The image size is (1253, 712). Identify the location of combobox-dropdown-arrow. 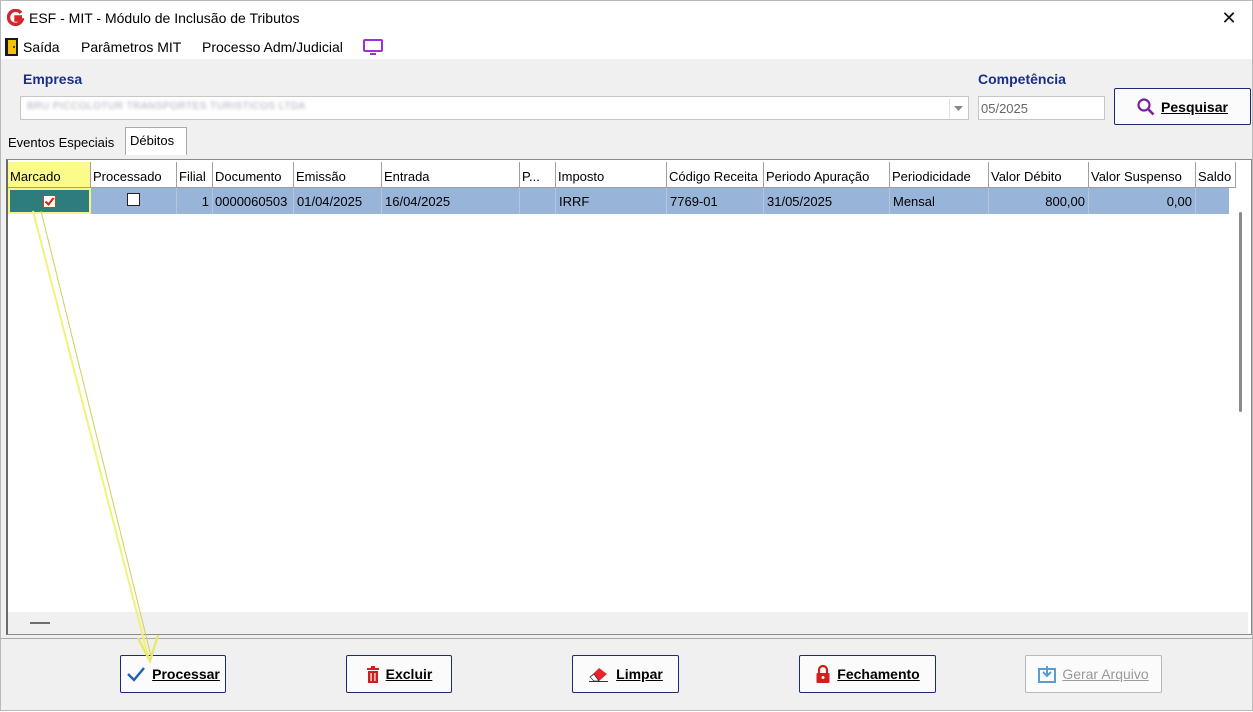
(957, 108).